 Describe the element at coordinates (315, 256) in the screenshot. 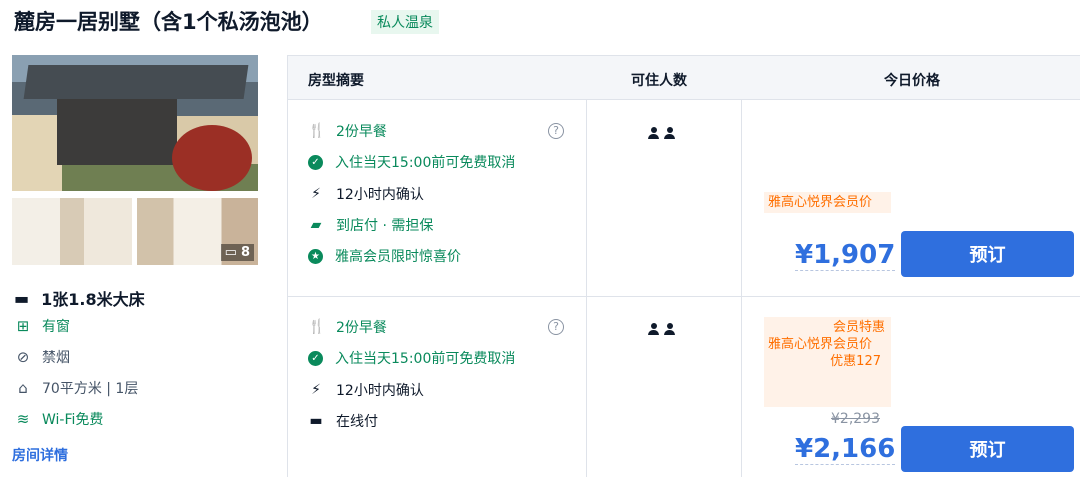

I see `star-badge-icon: ★` at that location.